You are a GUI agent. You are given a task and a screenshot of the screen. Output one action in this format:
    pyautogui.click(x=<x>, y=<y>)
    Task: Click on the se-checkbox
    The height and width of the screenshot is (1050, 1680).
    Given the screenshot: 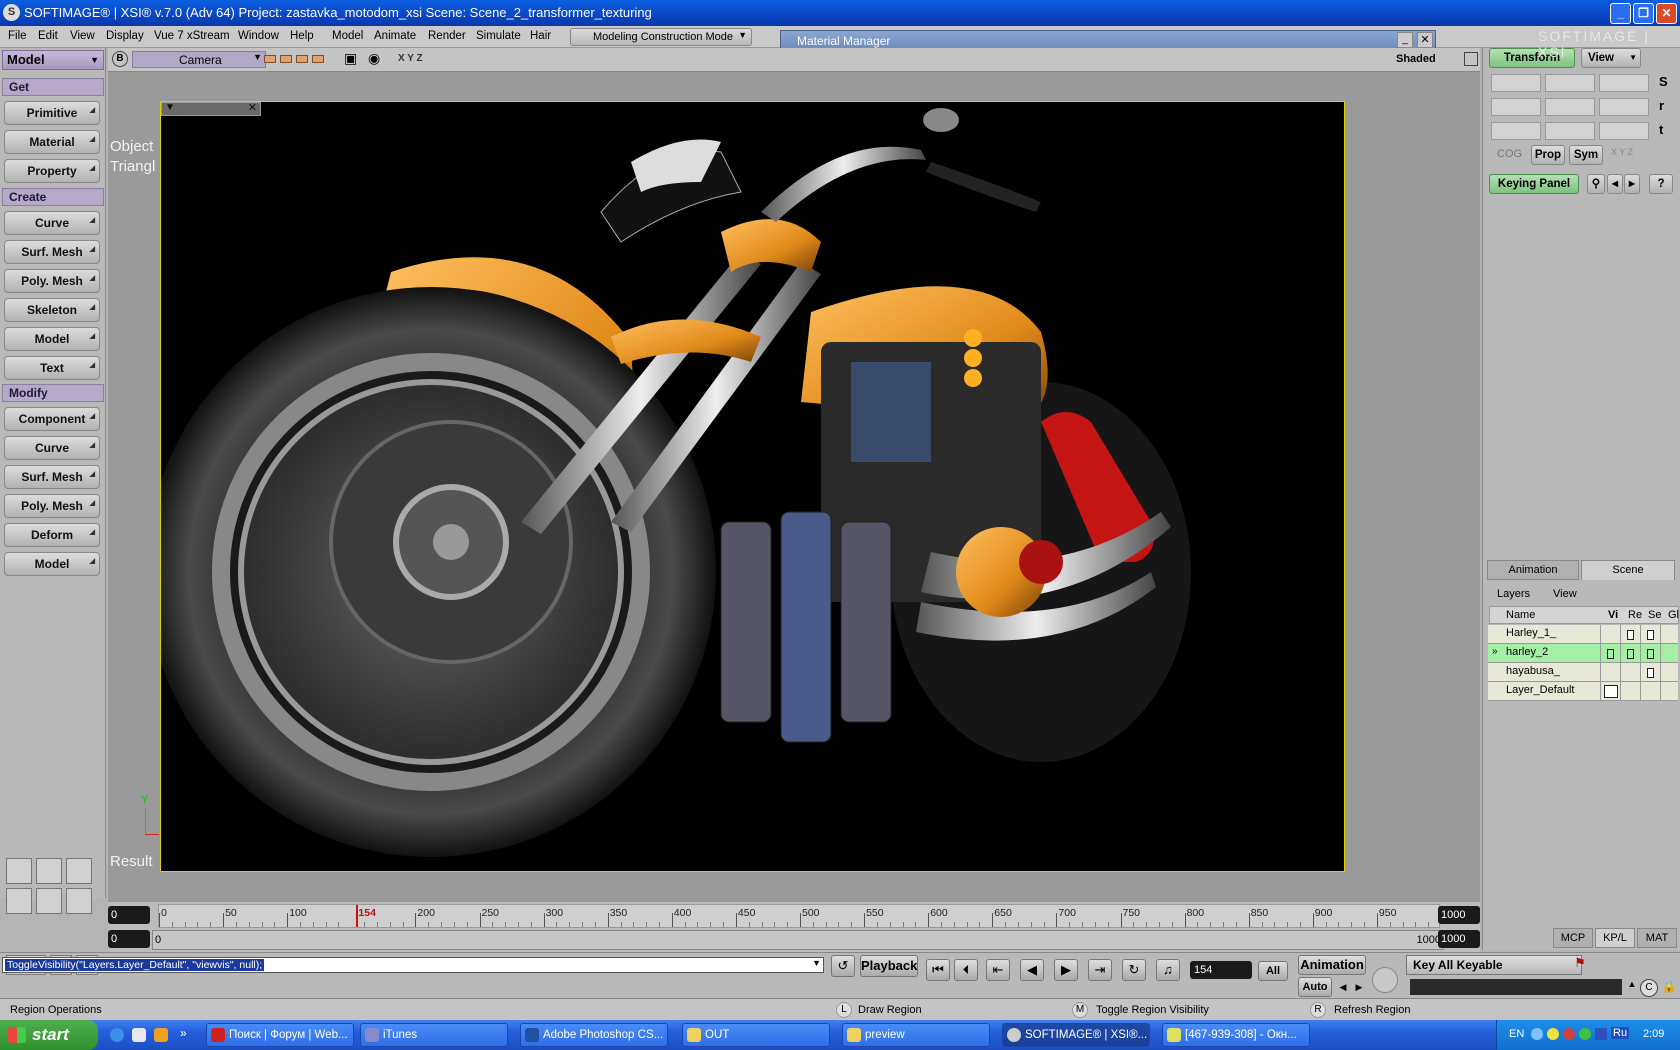 What is the action you would take?
    pyautogui.click(x=1650, y=673)
    